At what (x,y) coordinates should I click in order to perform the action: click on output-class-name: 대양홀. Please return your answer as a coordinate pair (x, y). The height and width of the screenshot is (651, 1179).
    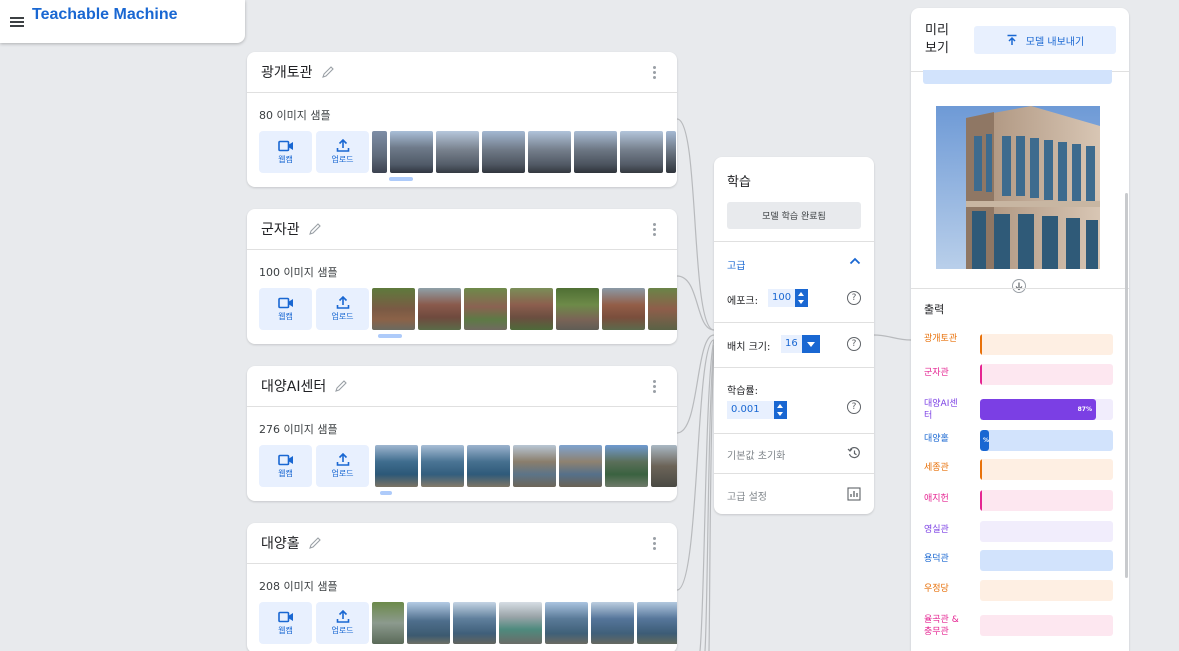
    Looking at the image, I should click on (936, 439).